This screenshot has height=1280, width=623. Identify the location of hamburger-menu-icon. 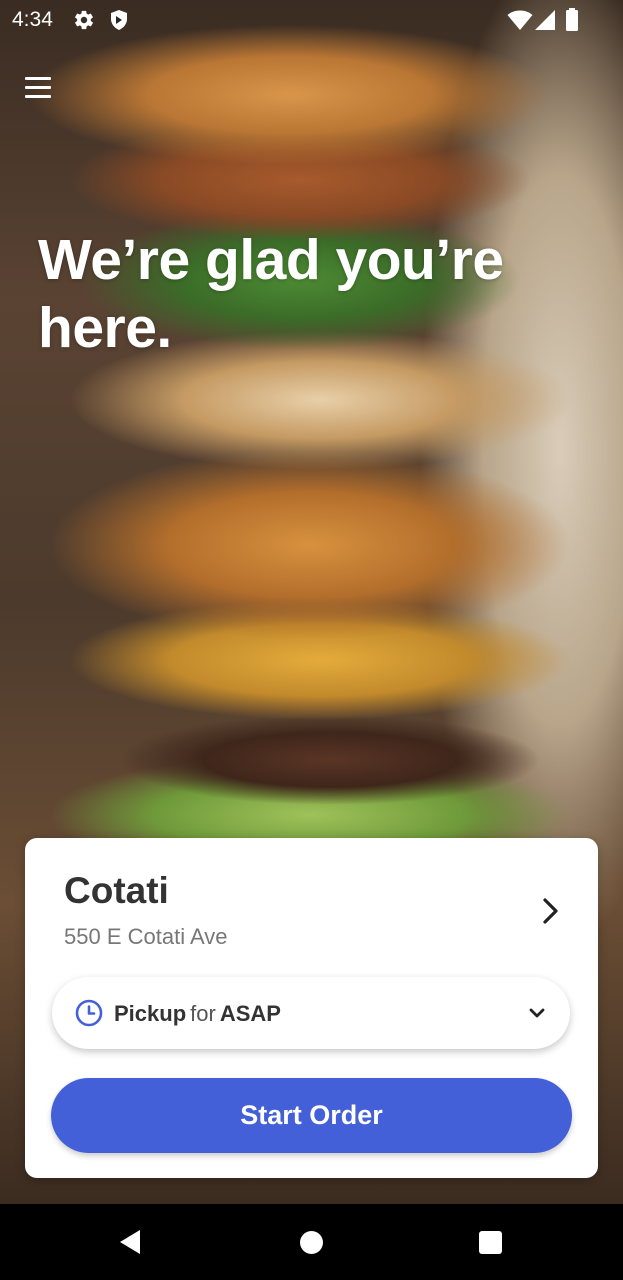
(38, 88).